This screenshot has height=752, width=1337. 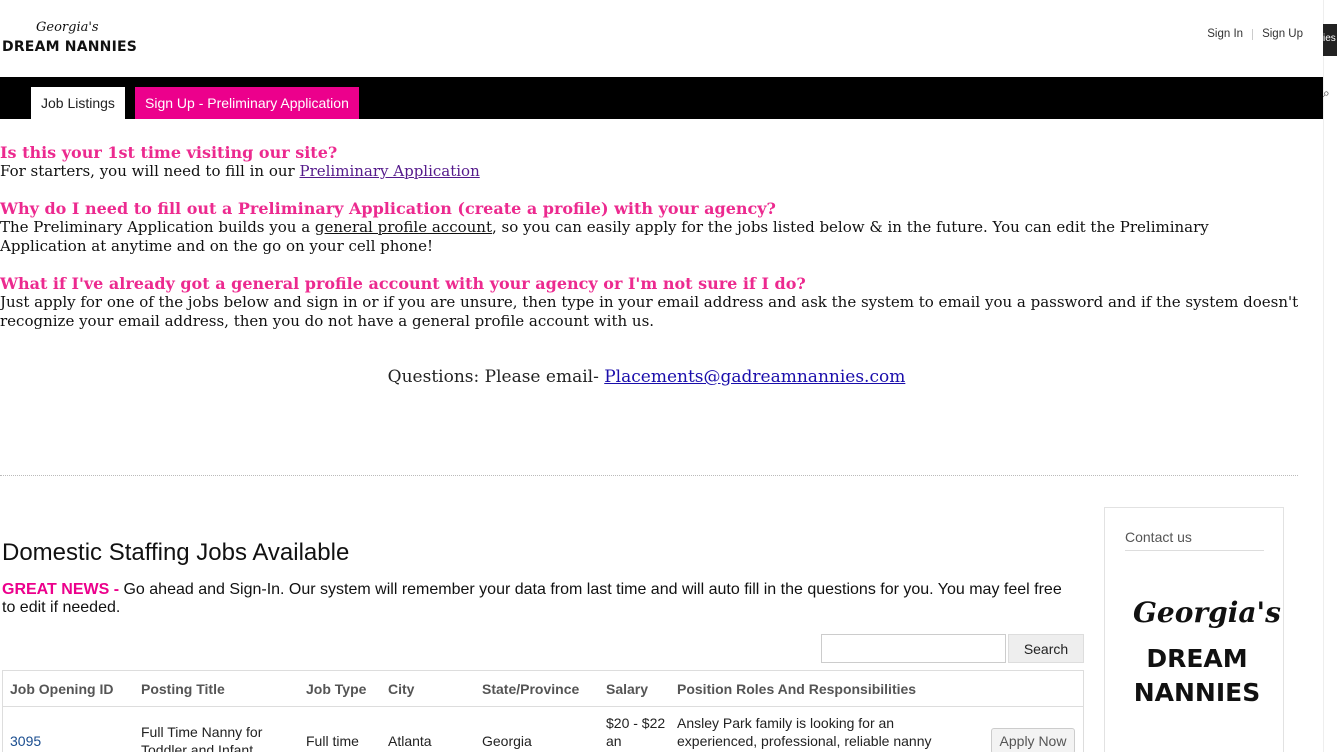 What do you see at coordinates (183, 689) in the screenshot?
I see `column-header-posting-title: Posting Title` at bounding box center [183, 689].